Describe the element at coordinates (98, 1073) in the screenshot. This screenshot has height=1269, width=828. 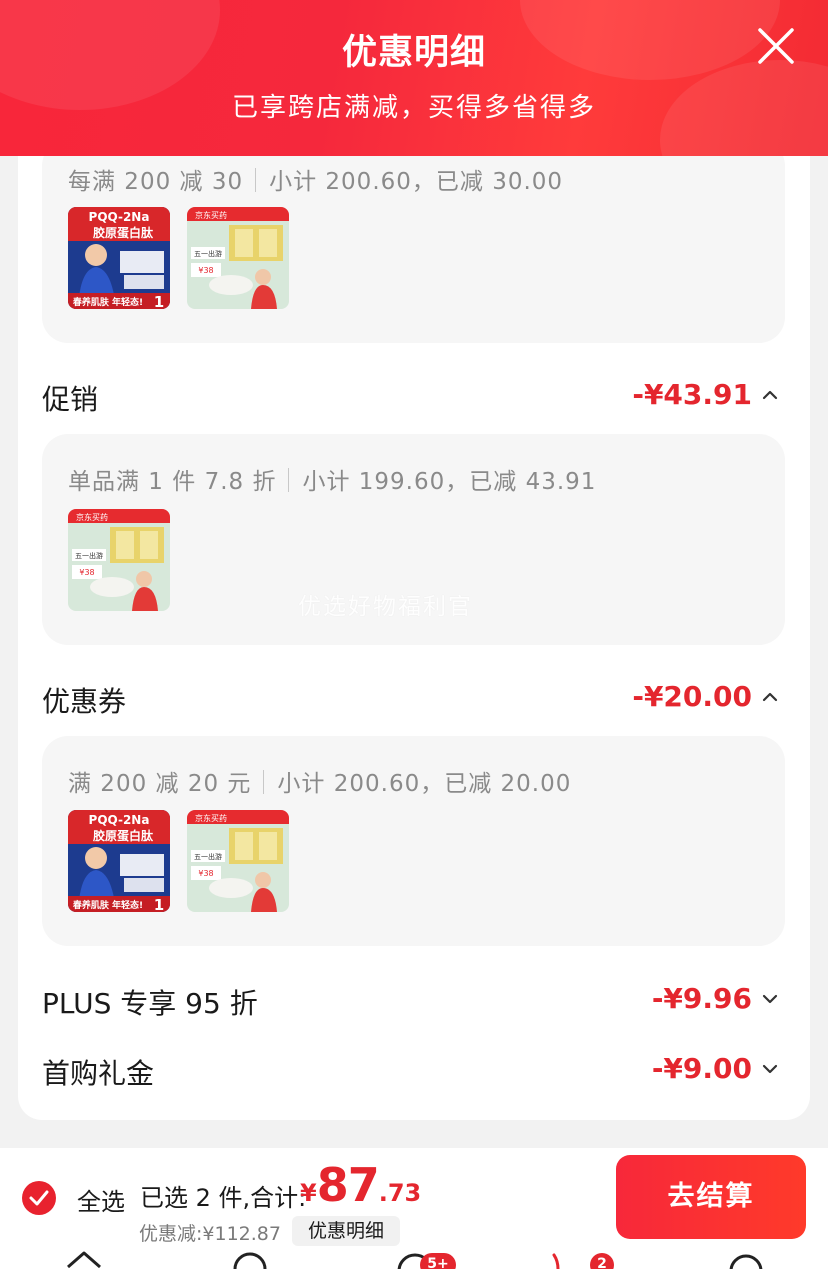
I see `first-gift-label: 首购礼金` at that location.